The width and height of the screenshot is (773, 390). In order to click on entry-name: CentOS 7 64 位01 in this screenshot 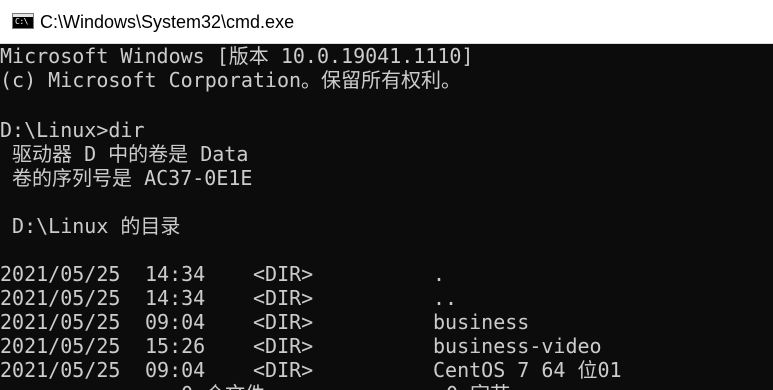, I will do `click(527, 370)`.